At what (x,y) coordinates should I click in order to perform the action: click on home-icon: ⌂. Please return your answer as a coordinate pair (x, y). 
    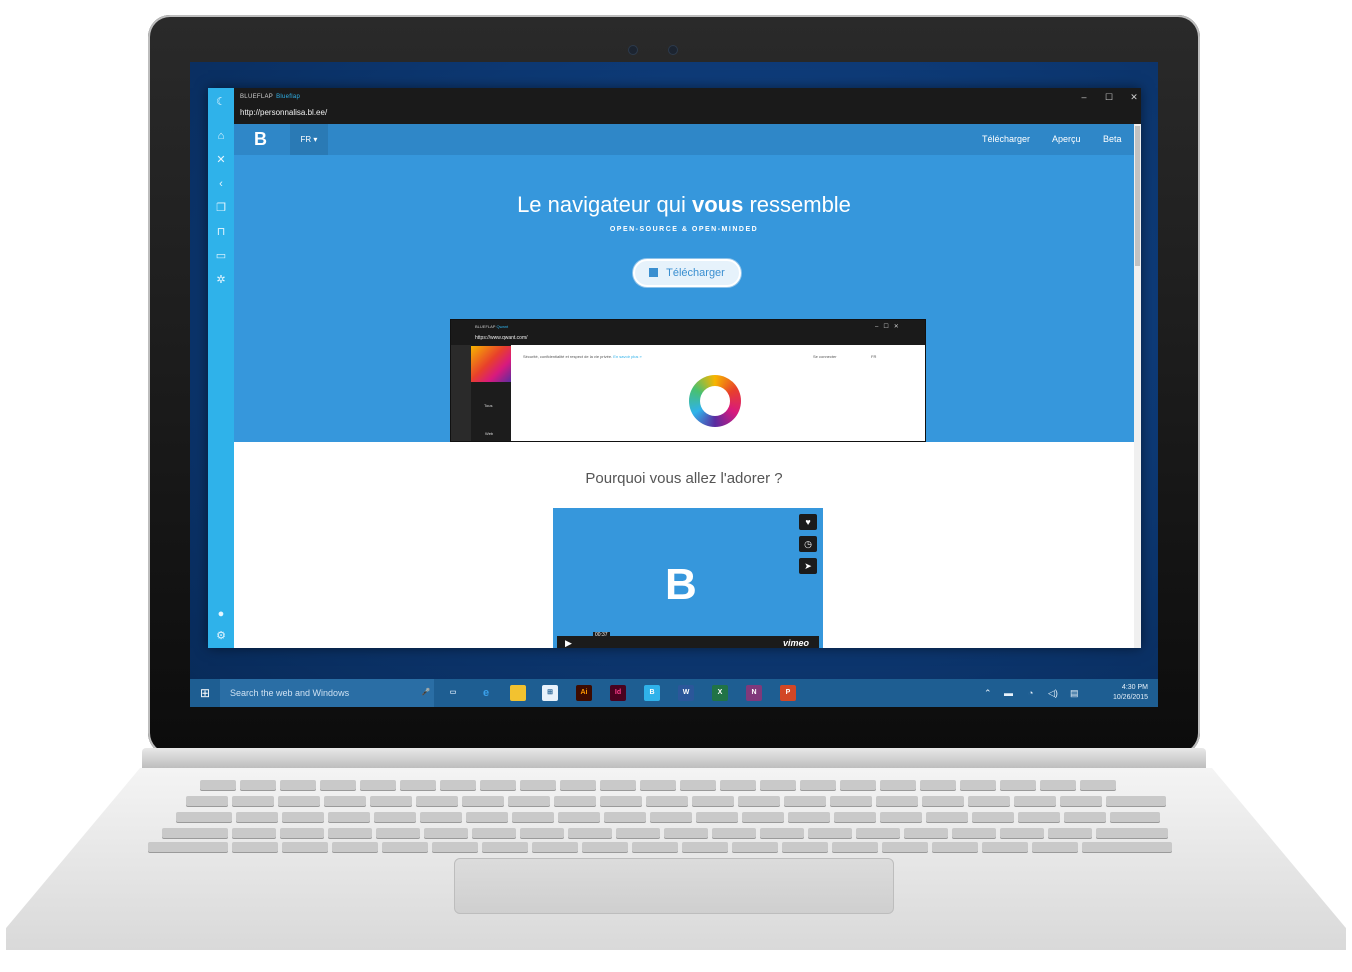
    Looking at the image, I should click on (221, 136).